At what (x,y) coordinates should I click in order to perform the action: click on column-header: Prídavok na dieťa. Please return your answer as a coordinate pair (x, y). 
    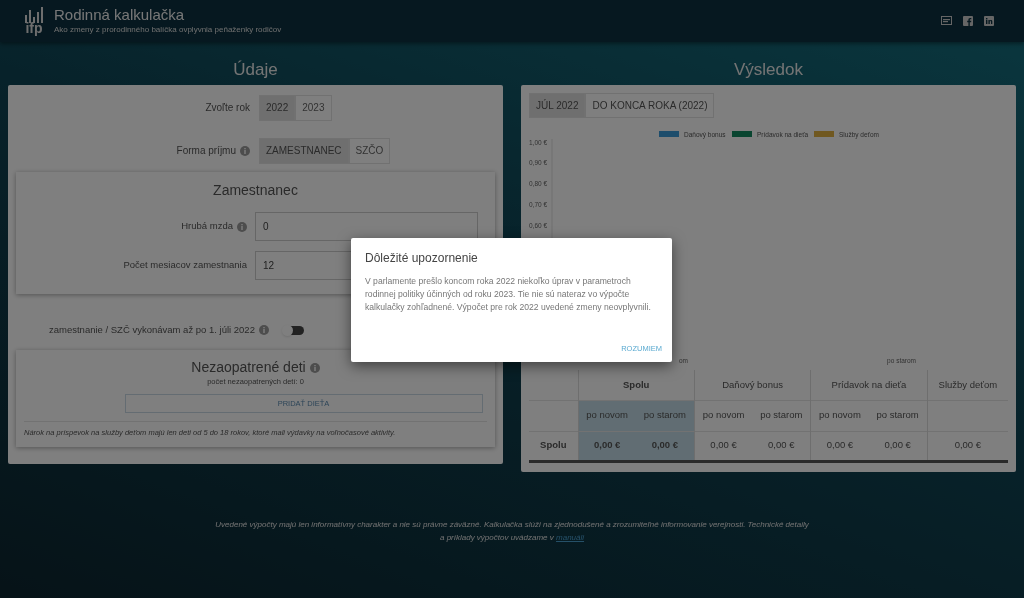
    Looking at the image, I should click on (869, 385).